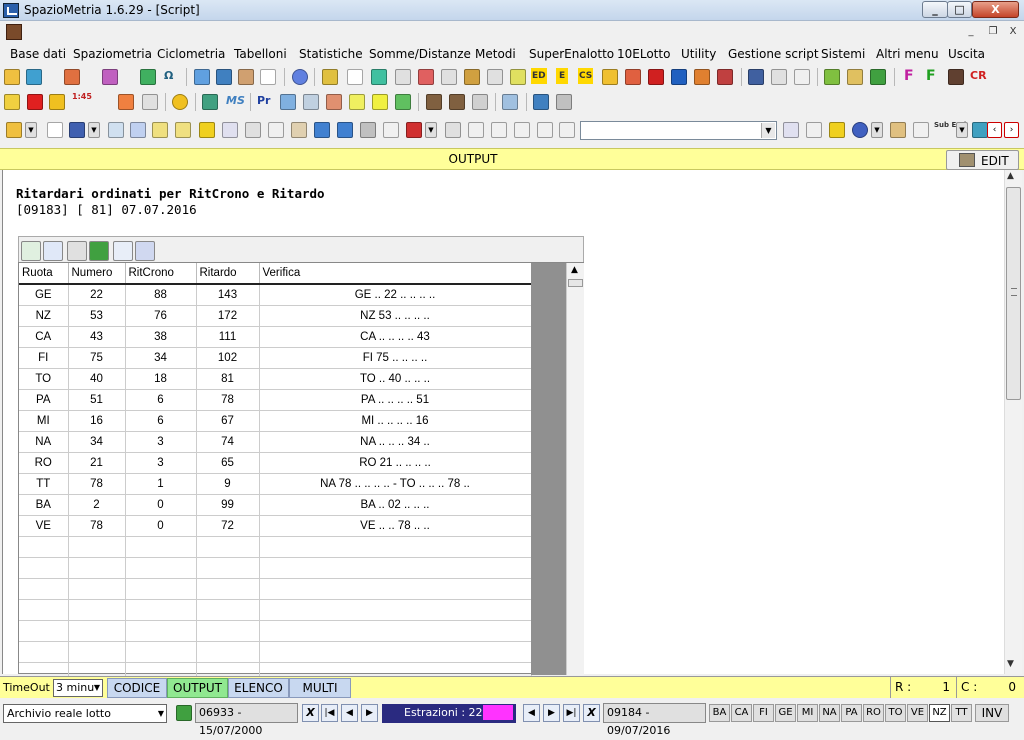 Image resolution: width=1024 pixels, height=740 pixels. I want to click on cr-icon: CR, so click(978, 76).